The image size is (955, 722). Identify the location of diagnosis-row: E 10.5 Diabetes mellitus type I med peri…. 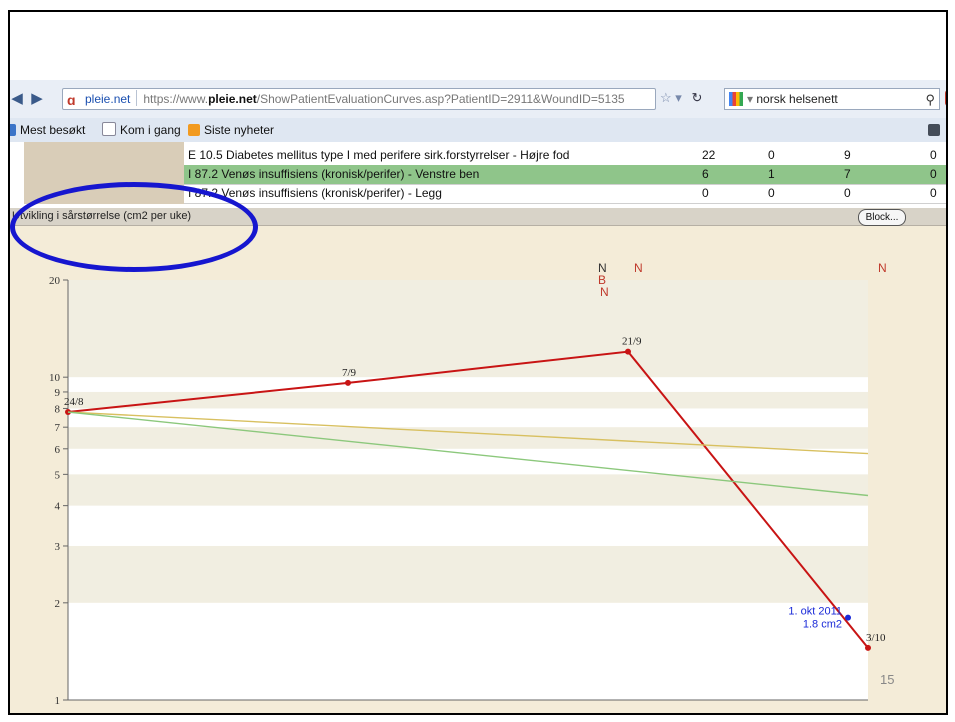
(565, 156).